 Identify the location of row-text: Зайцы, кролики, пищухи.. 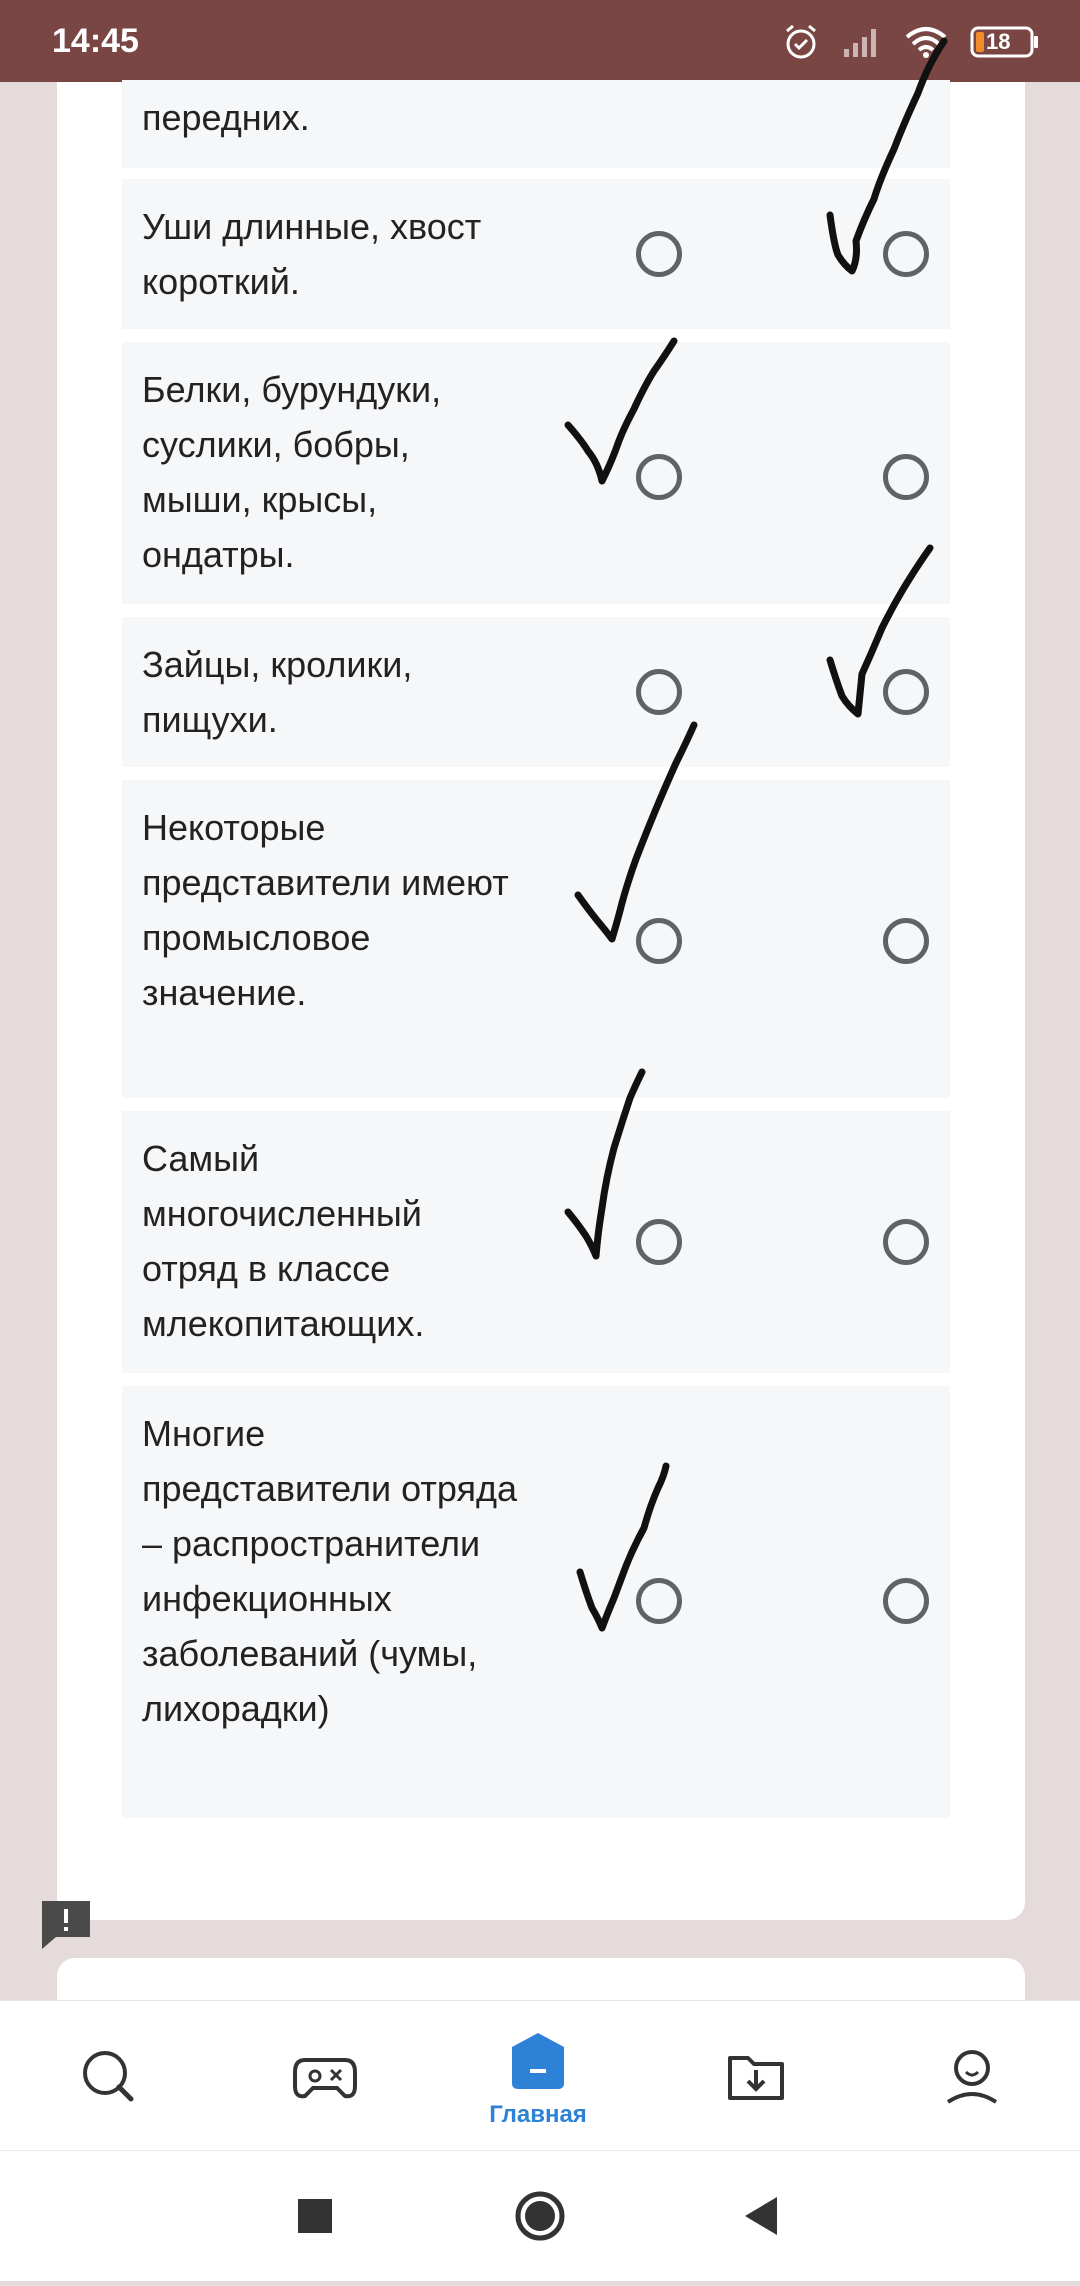
(277, 692).